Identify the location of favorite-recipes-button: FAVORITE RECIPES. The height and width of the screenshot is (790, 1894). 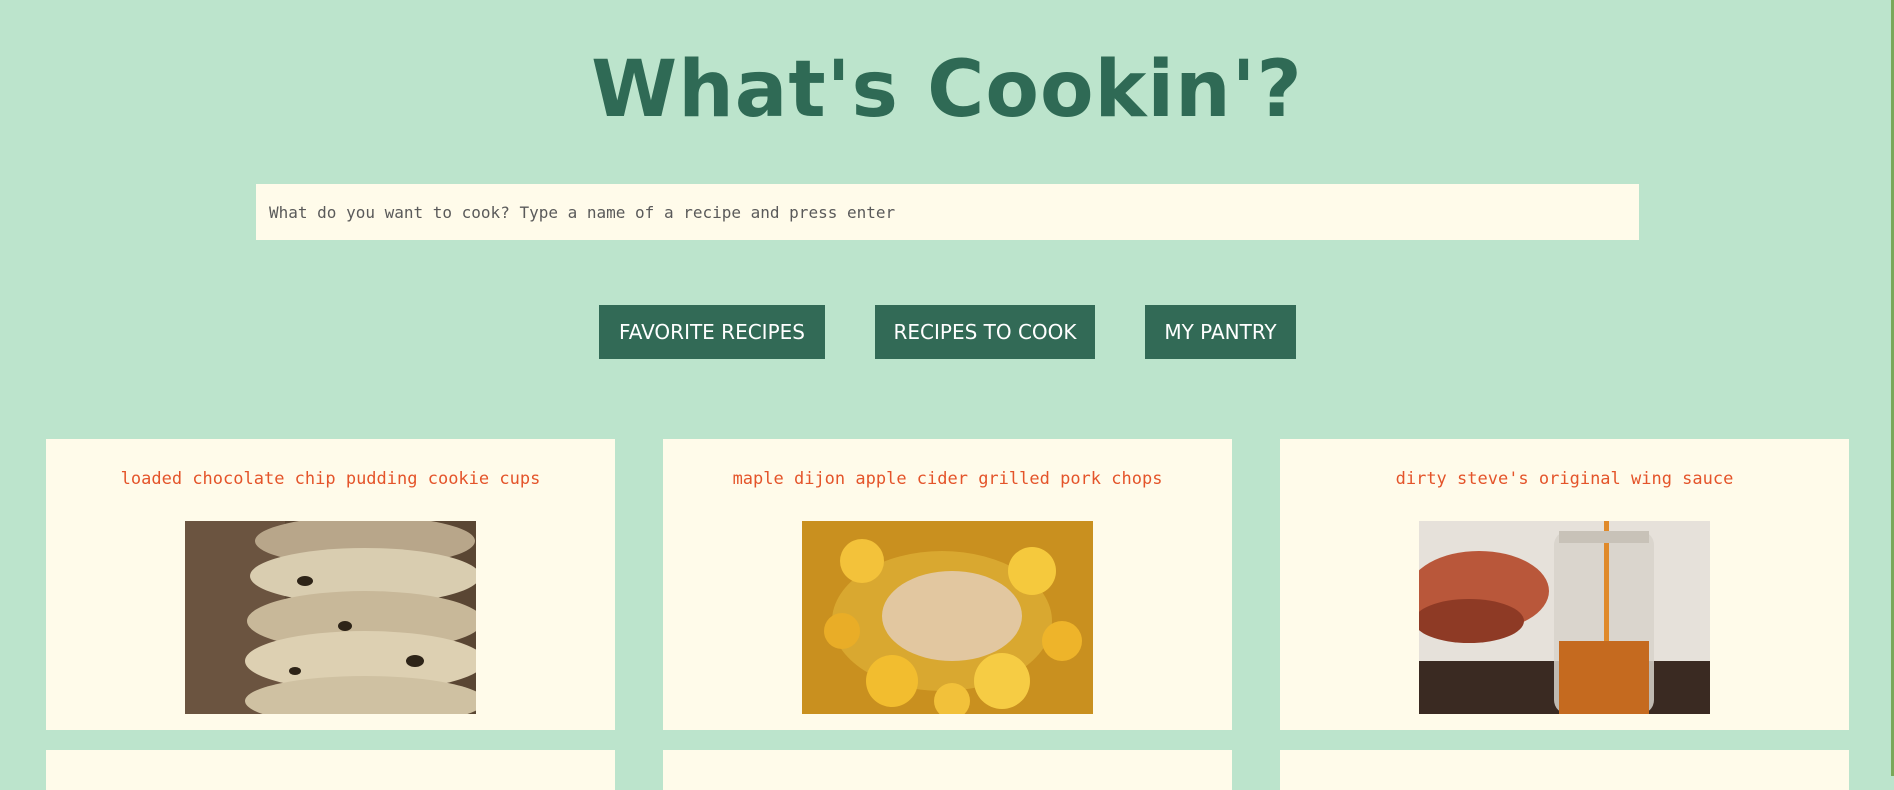
(712, 332).